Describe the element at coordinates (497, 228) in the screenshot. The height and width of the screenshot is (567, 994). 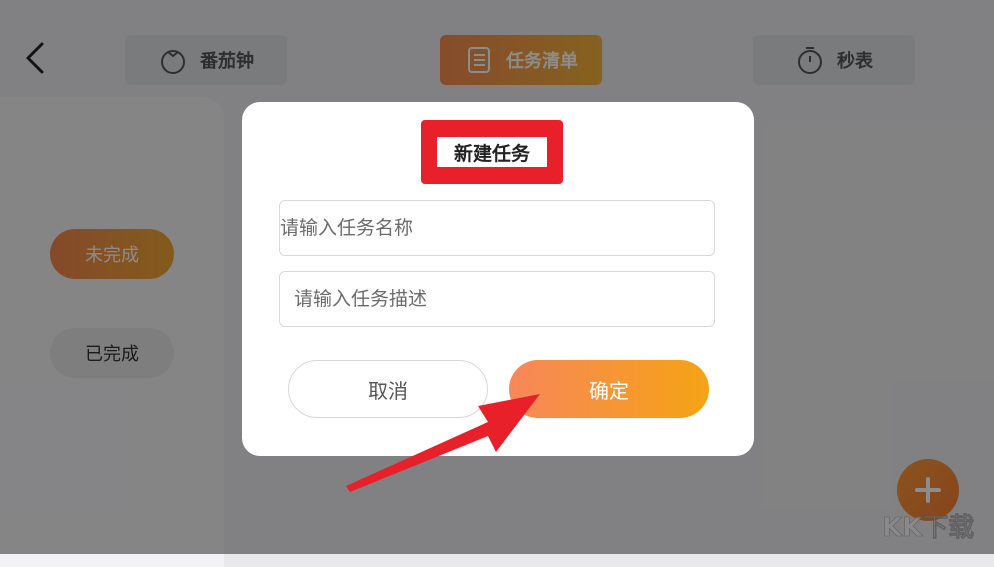
I see `task-name-input` at that location.